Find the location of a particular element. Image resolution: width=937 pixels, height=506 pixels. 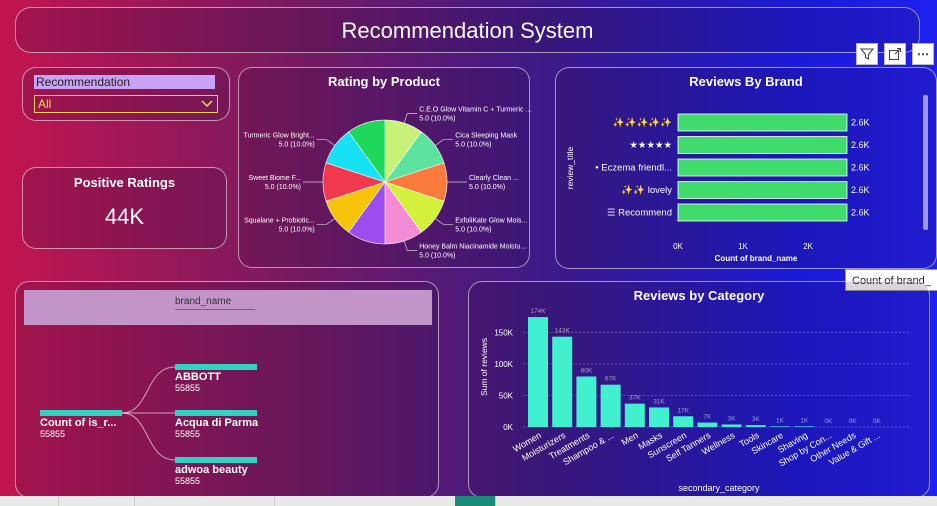

slicer-panel: Recommendation All is located at coordinates (126, 94).